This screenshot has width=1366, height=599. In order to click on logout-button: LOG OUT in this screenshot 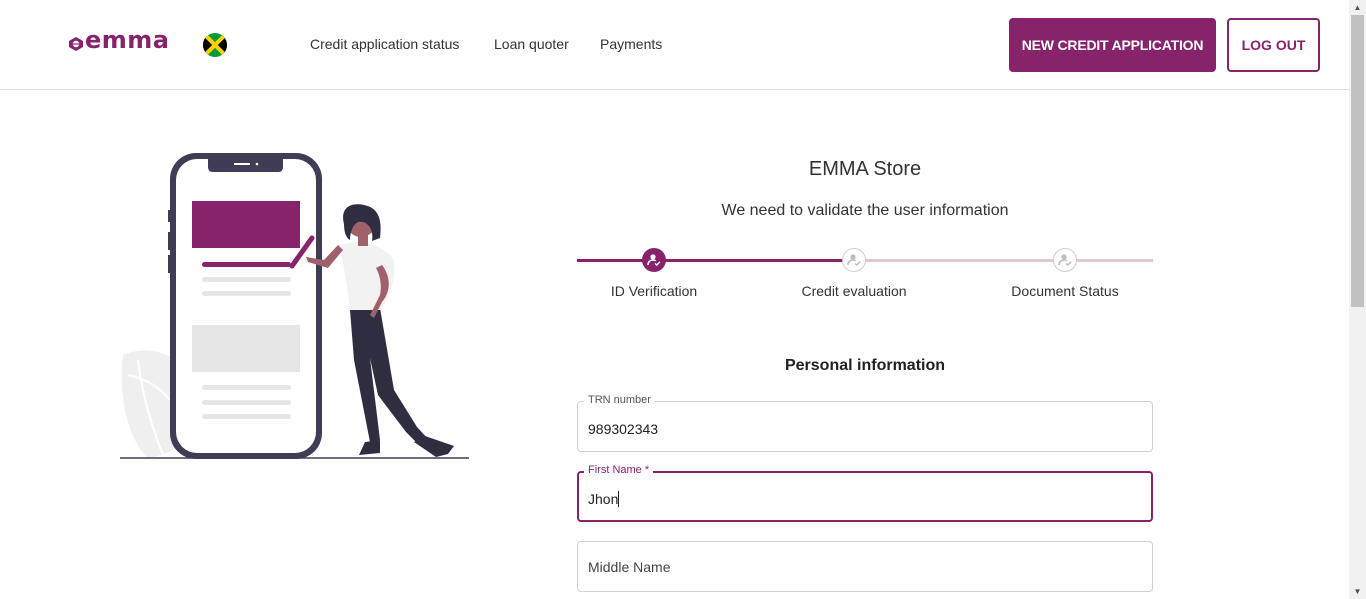, I will do `click(1273, 45)`.